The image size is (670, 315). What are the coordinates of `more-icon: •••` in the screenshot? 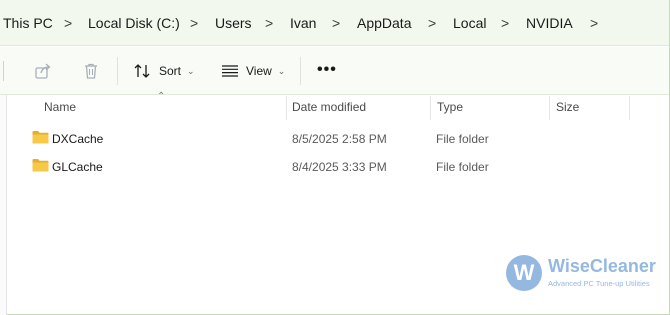 It's located at (327, 70).